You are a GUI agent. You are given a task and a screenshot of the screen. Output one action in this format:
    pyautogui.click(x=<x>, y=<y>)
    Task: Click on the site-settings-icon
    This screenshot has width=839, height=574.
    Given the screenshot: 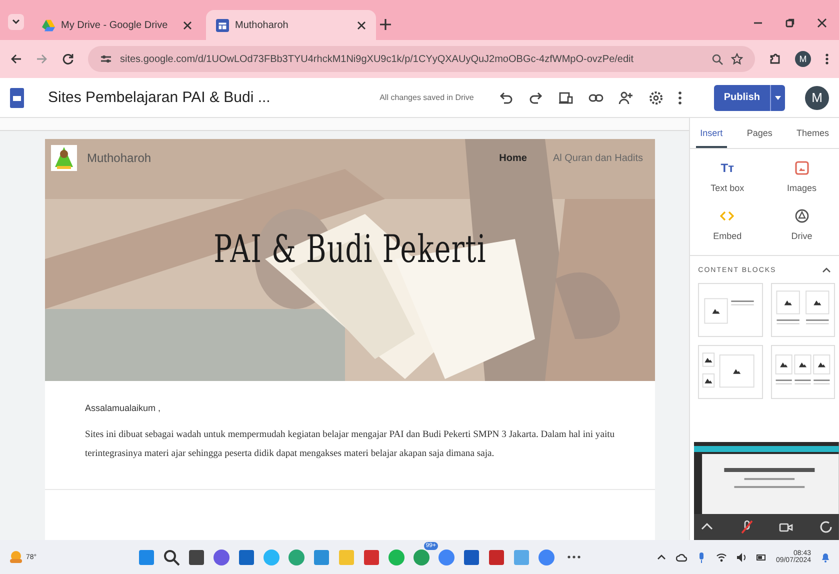 What is the action you would take?
    pyautogui.click(x=106, y=59)
    